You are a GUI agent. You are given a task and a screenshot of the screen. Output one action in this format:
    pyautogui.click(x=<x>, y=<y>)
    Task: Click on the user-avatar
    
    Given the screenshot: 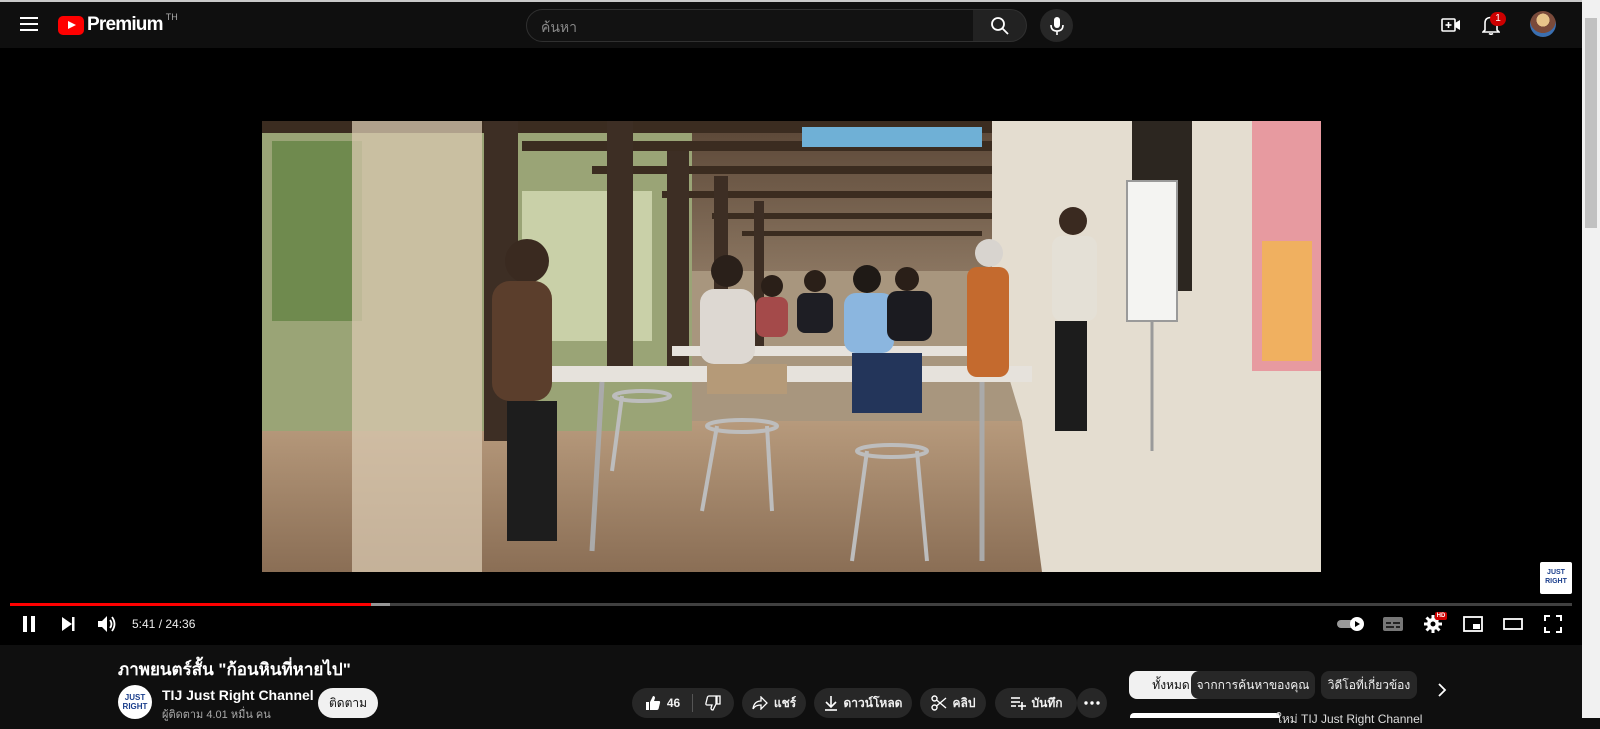 What is the action you would take?
    pyautogui.click(x=1543, y=24)
    